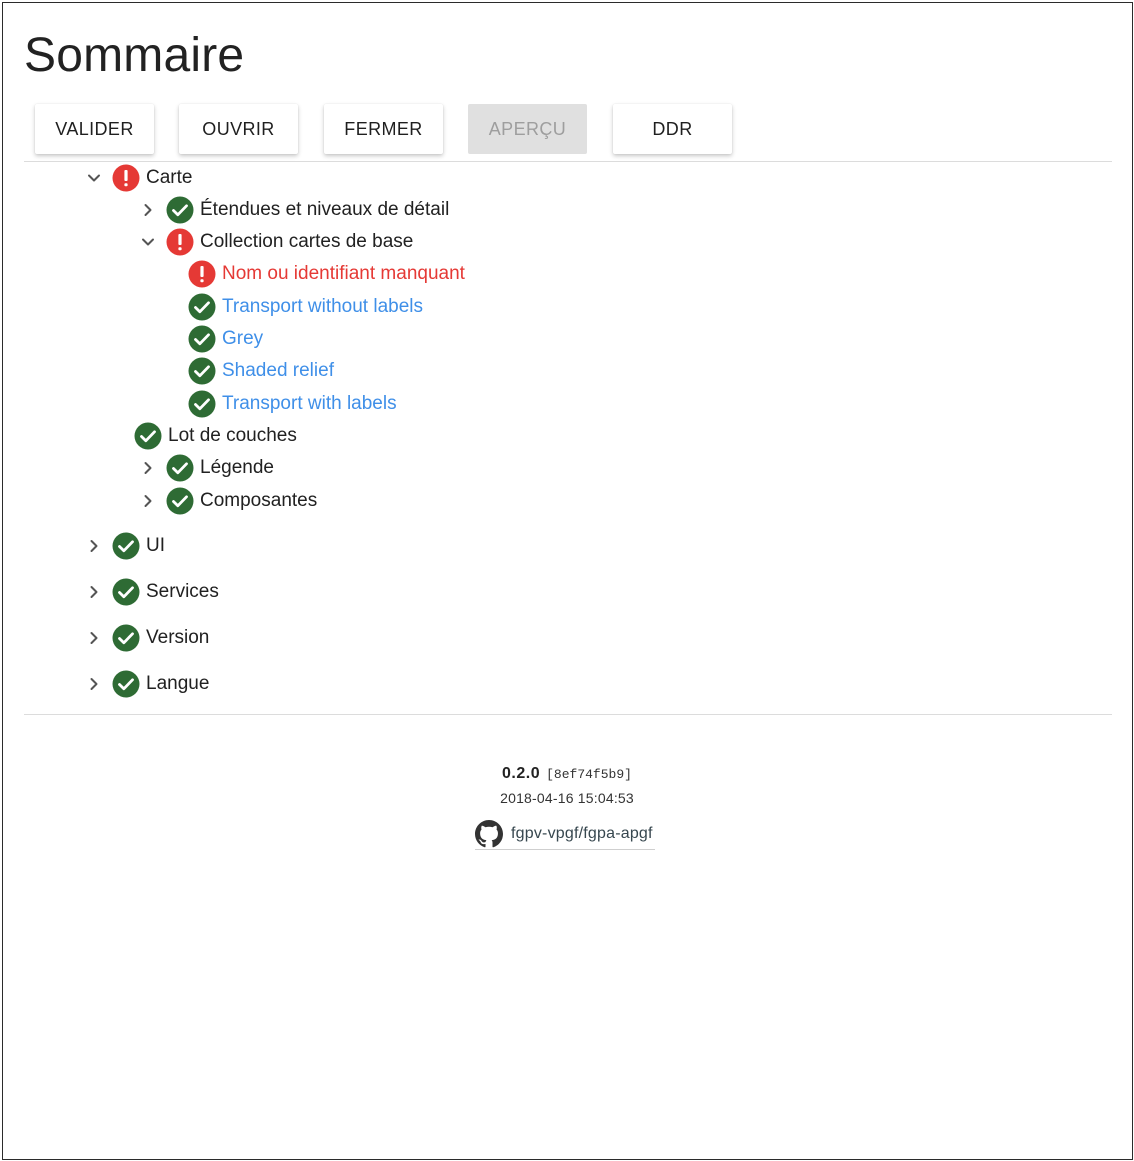 This screenshot has width=1134, height=1161. I want to click on tree-item-legende: Légende, so click(205, 468).